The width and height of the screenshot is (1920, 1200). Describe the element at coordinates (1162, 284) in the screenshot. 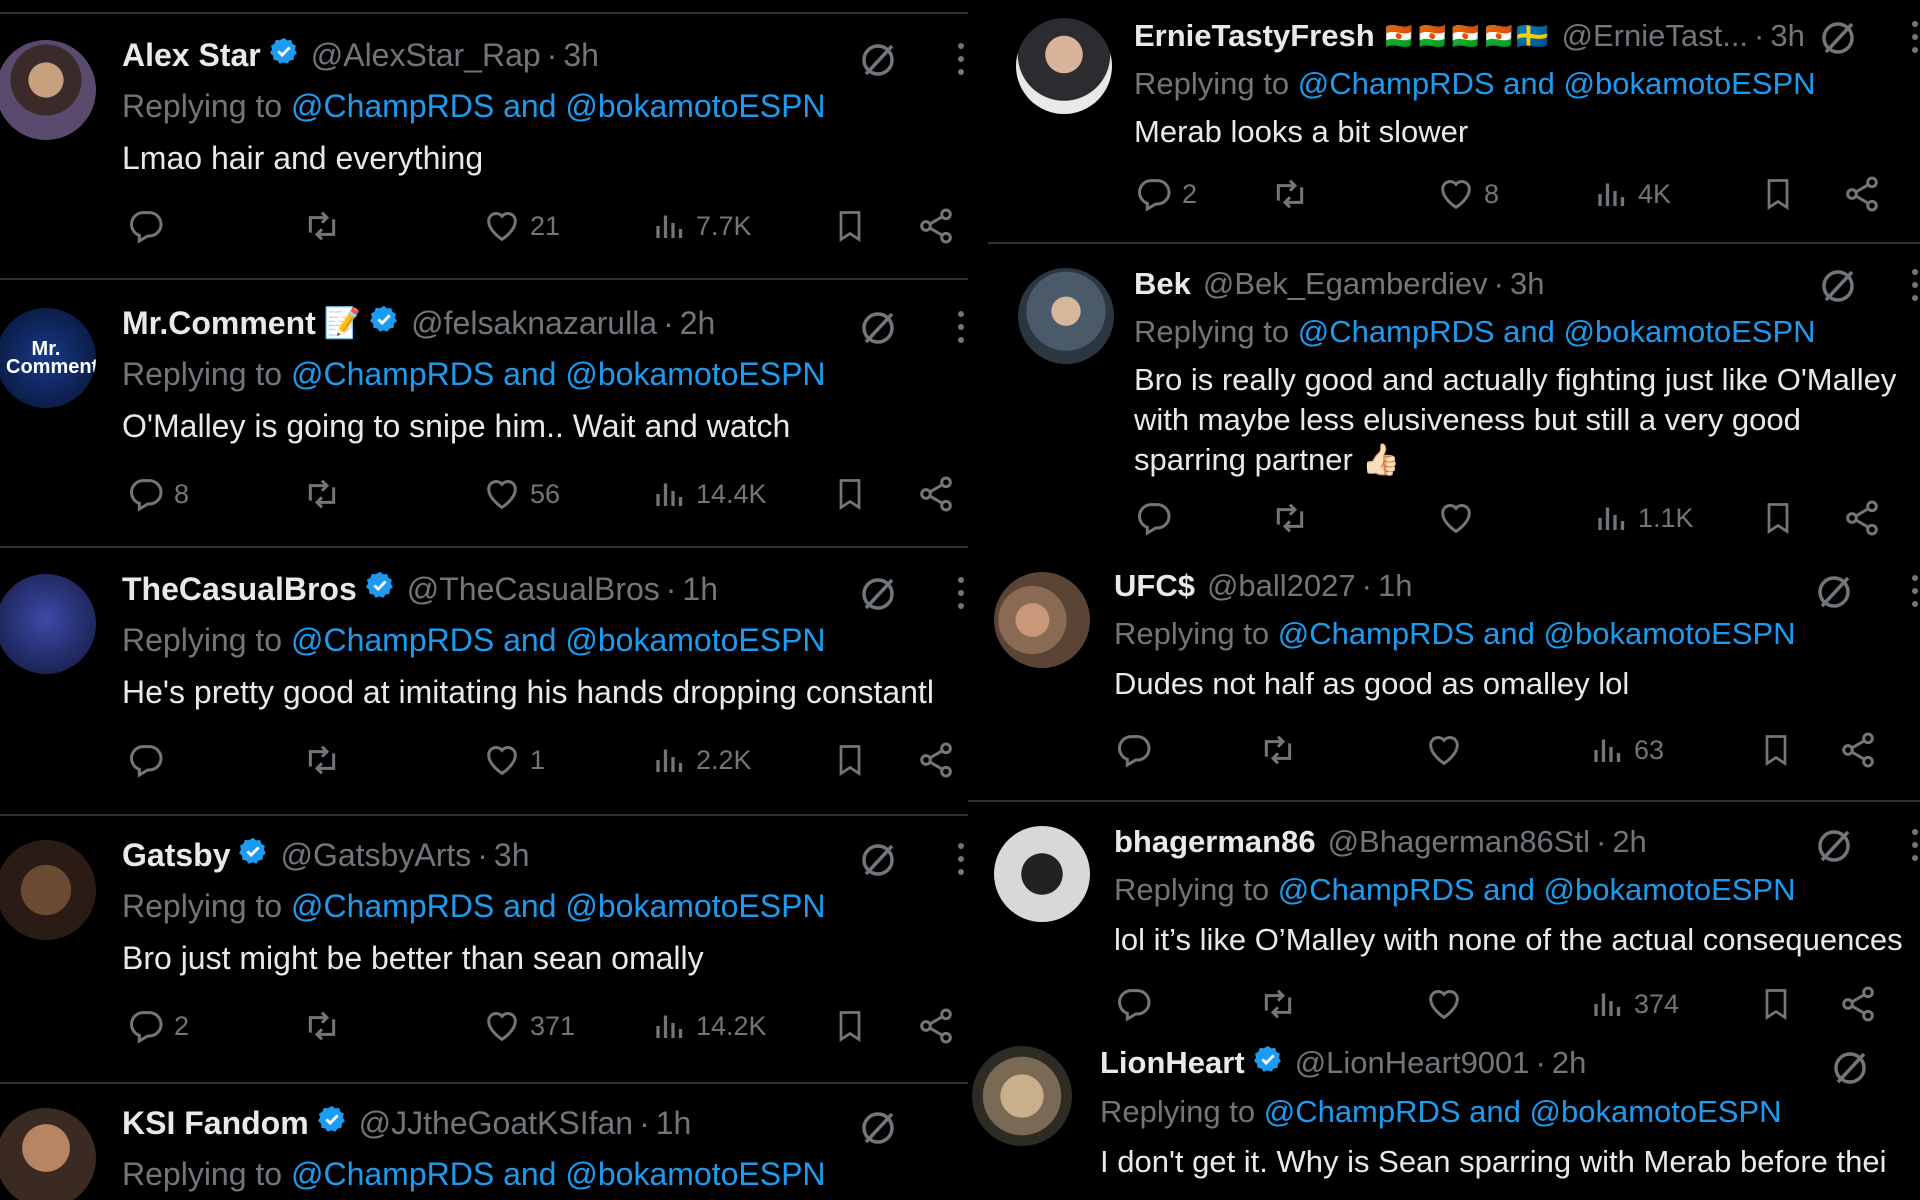

I see `author-name: Bek` at that location.